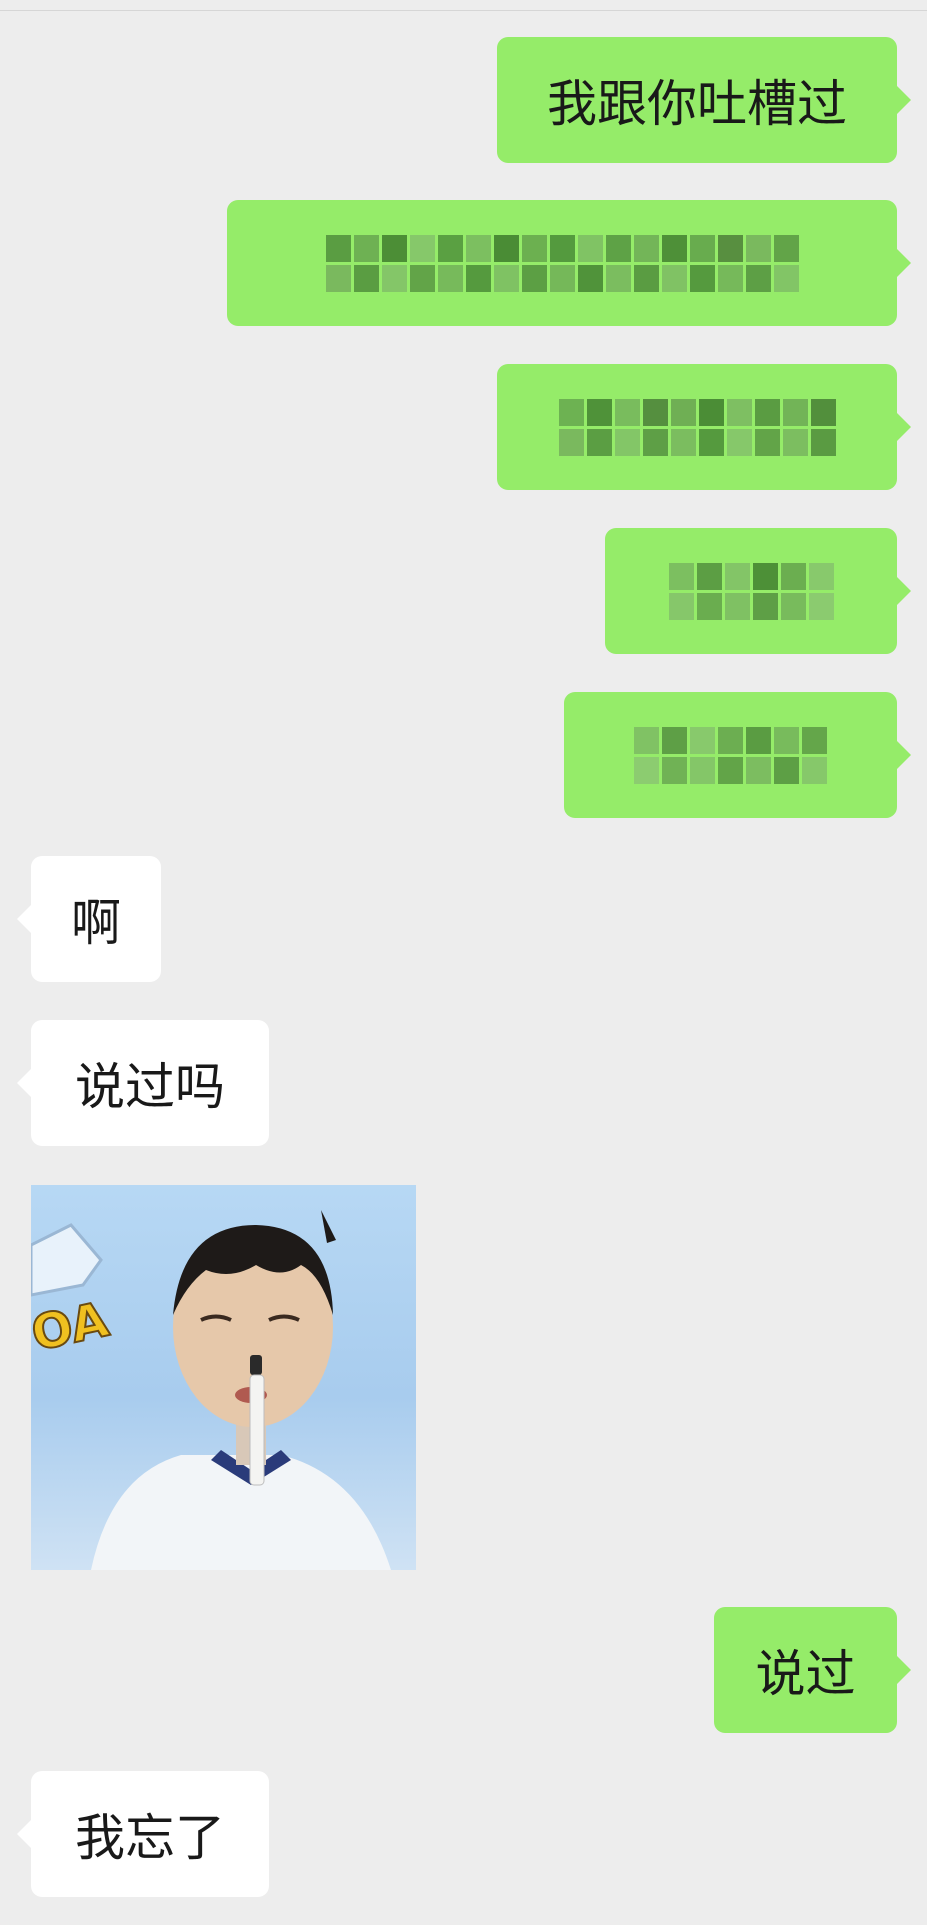 The width and height of the screenshot is (927, 1925). I want to click on sent-message-bubble: 我跟你吐槽过, so click(704, 100).